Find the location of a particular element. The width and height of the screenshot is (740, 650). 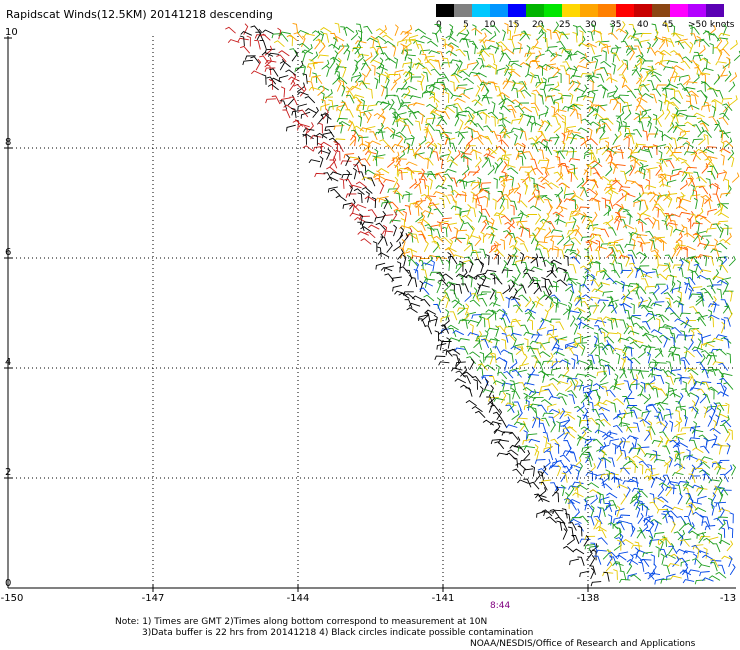

y-label-10: 10 is located at coordinates (11, 32).